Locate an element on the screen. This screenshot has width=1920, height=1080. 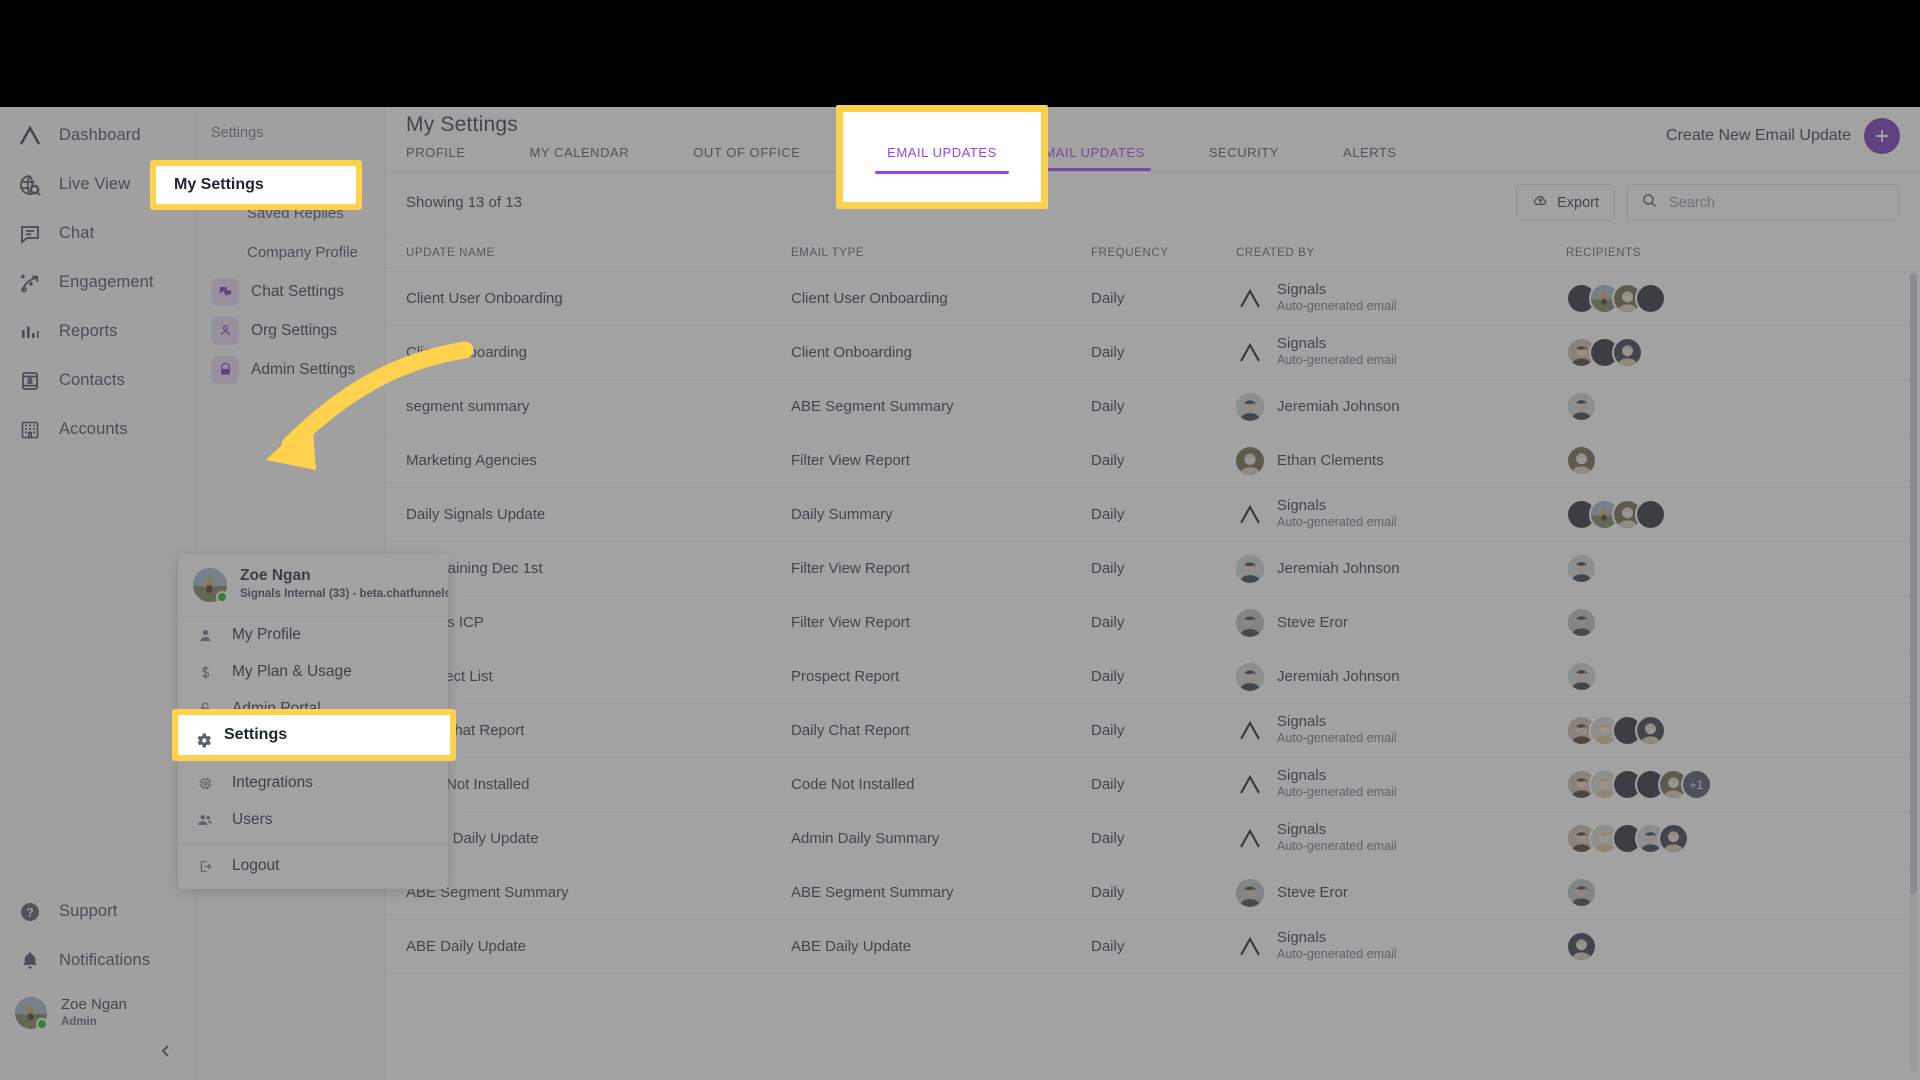
menu-item-my-profile: My Profile is located at coordinates (313, 635).